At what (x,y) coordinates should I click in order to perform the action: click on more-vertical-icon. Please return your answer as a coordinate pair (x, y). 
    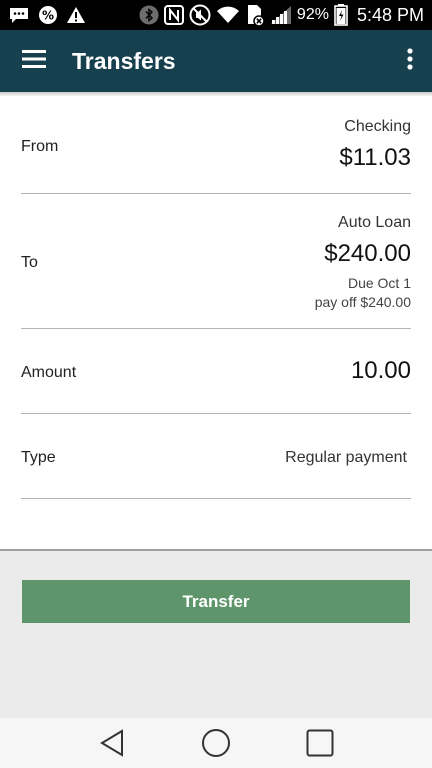
    Looking at the image, I should click on (410, 61).